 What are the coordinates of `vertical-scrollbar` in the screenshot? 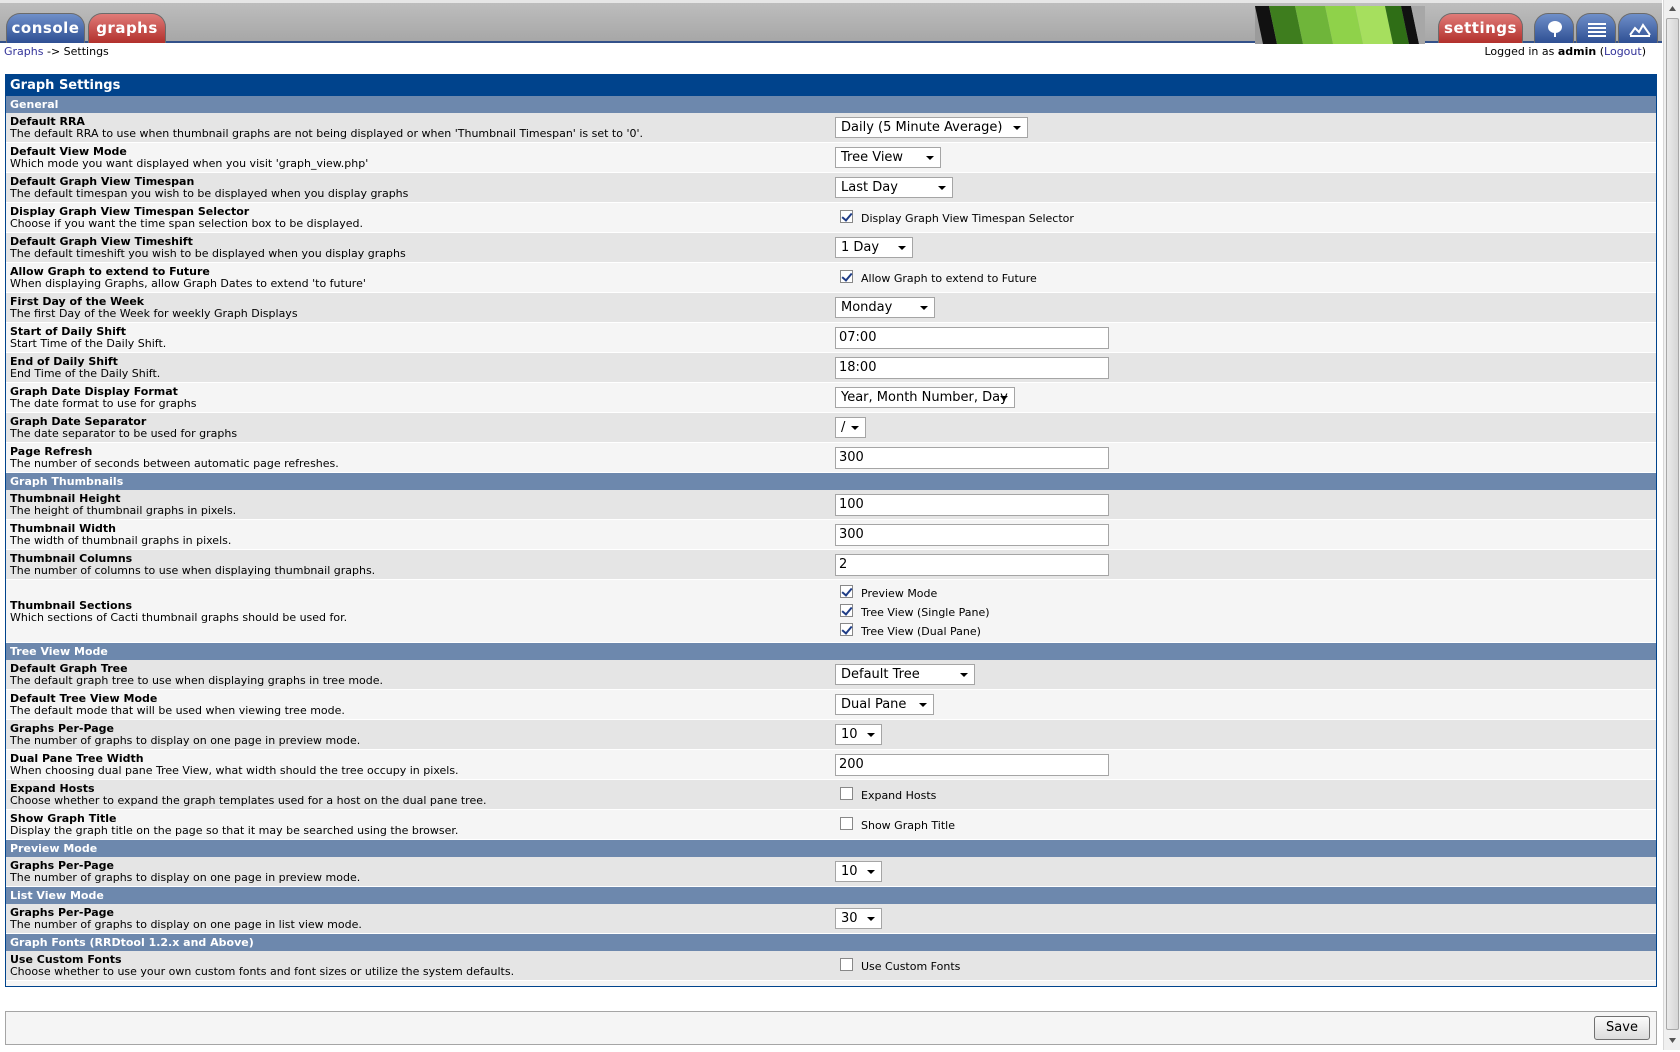 It's located at (1671, 525).